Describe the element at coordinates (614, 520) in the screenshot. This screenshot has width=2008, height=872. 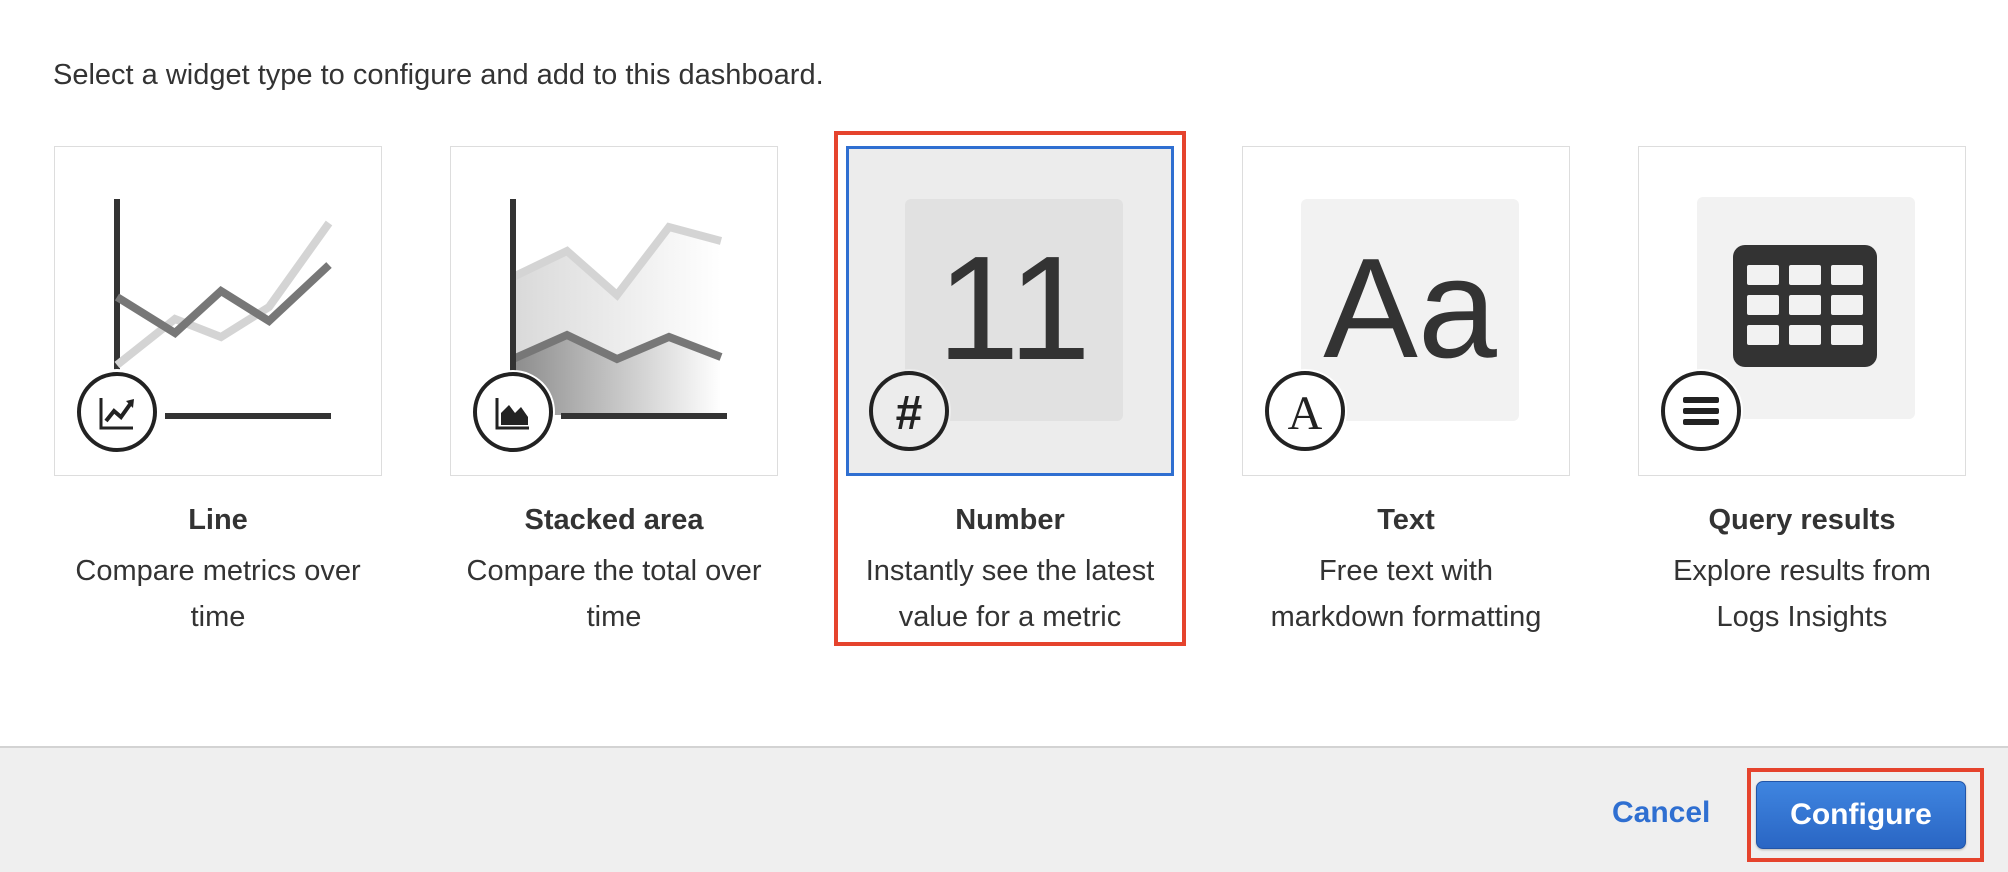
I see `widget-title: Stacked area` at that location.